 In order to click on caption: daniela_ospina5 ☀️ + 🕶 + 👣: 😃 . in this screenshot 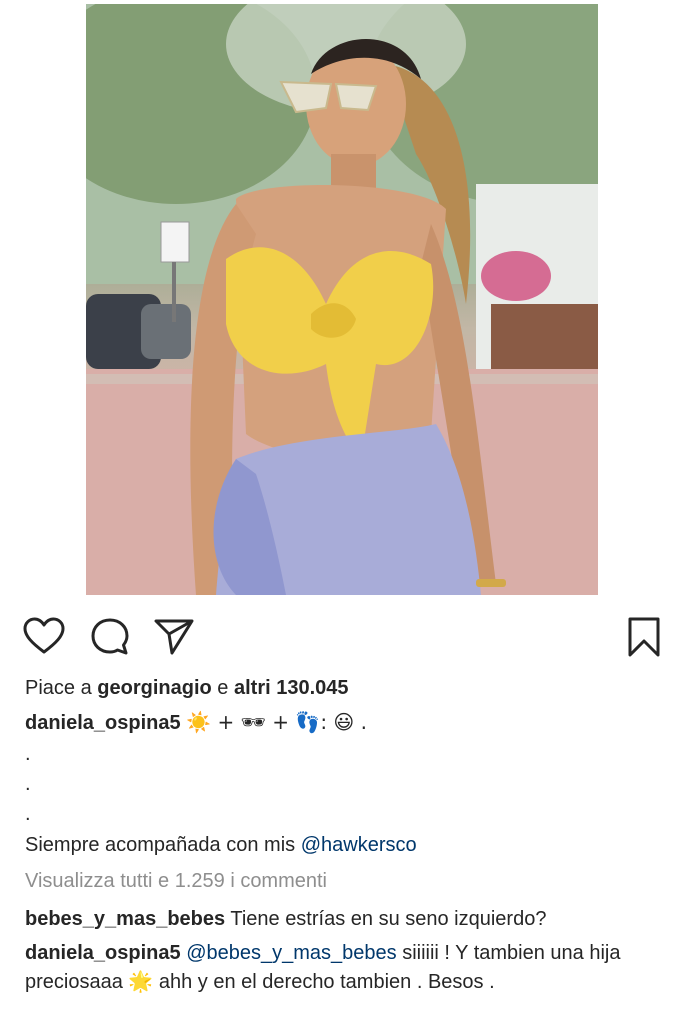, I will do `click(345, 722)`.